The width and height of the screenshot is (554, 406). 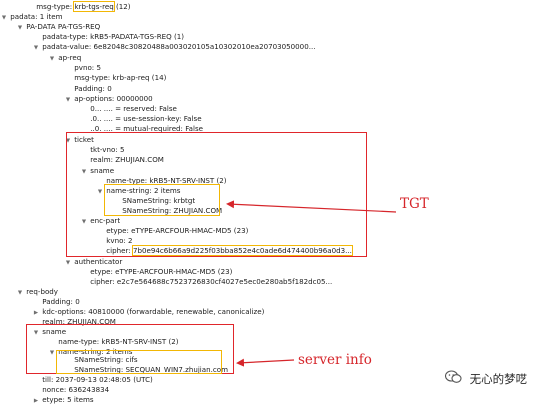 What do you see at coordinates (498, 379) in the screenshot?
I see `watermark-text: 无心的梦呓` at bounding box center [498, 379].